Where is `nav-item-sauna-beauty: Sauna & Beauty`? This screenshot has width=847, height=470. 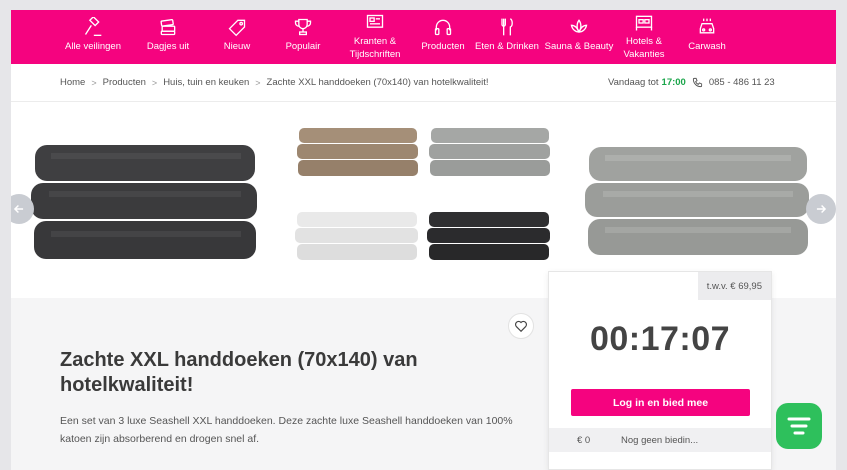
nav-item-sauna-beauty: Sauna & Beauty is located at coordinates (579, 37).